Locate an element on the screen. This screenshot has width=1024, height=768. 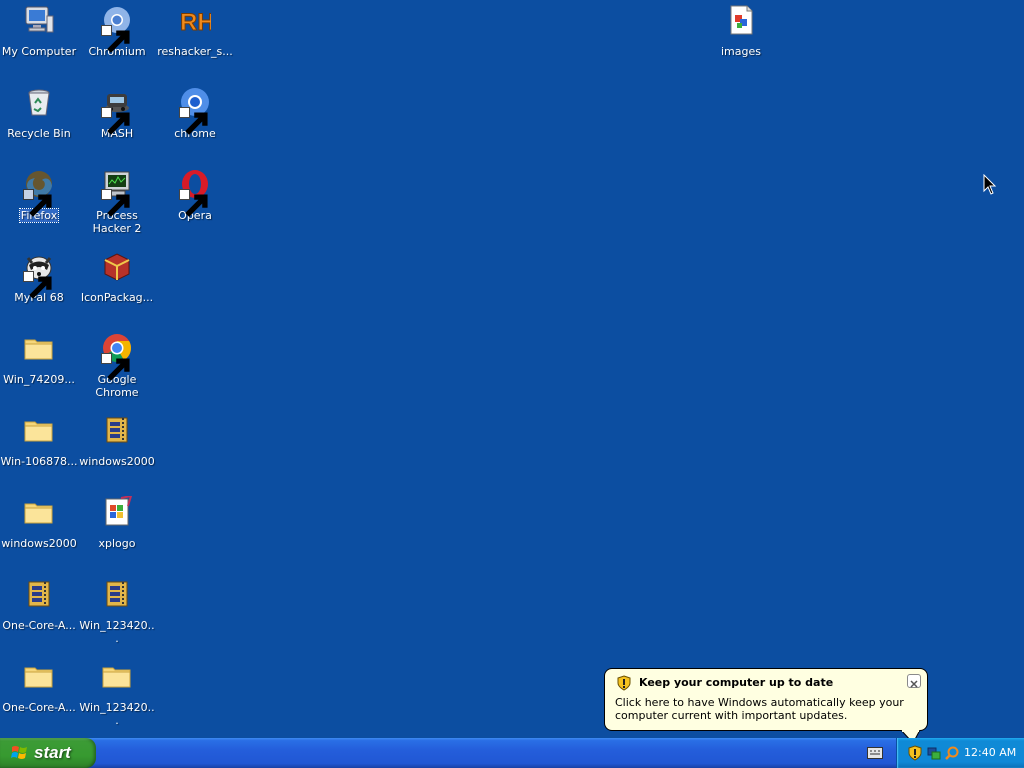
images-file-icon is located at coordinates (741, 20).